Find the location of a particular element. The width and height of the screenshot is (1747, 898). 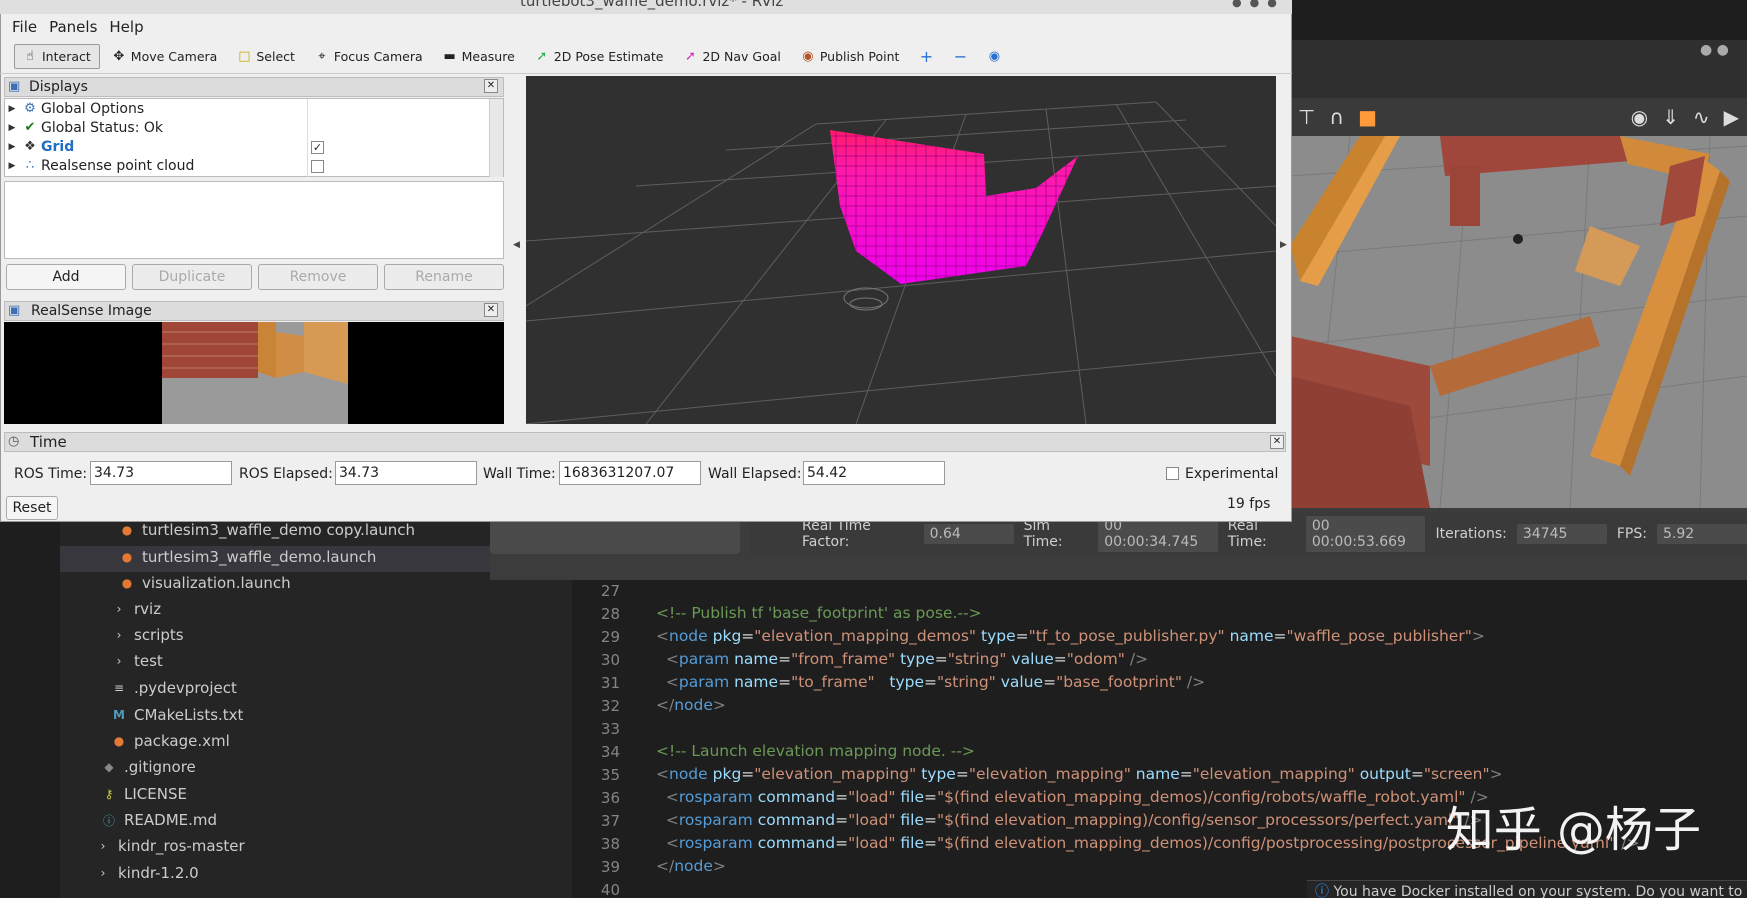

explorer-folder: › rviz is located at coordinates (137, 609).